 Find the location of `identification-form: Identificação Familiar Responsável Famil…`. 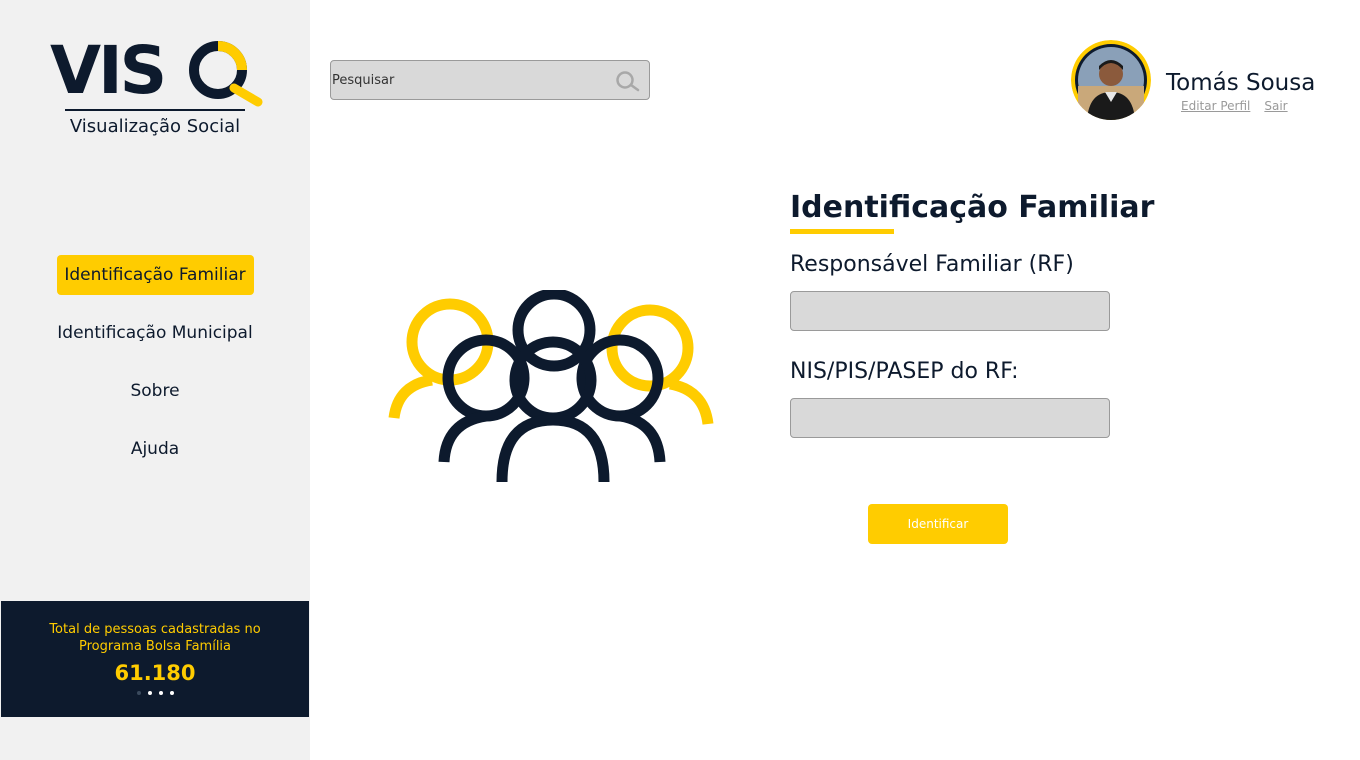

identification-form: Identificação Familiar Responsável Famil… is located at coordinates (972, 314).